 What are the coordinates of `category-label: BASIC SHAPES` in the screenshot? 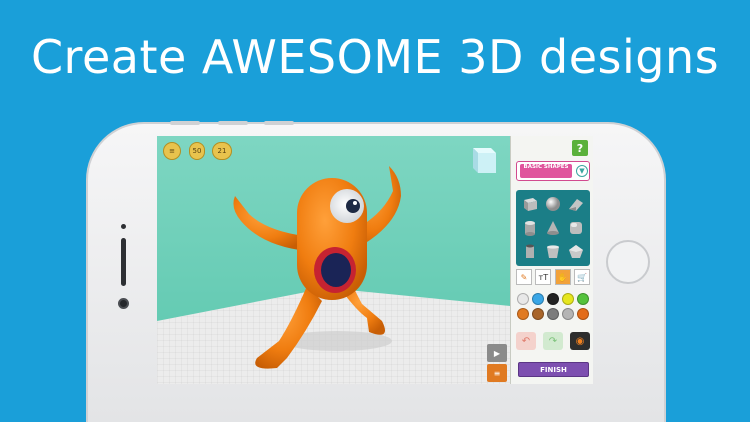 It's located at (546, 171).